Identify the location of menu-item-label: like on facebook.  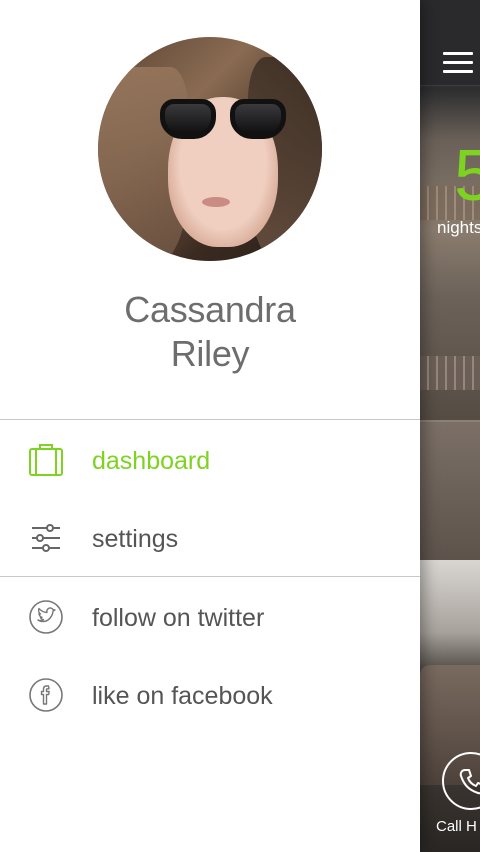
(182, 696).